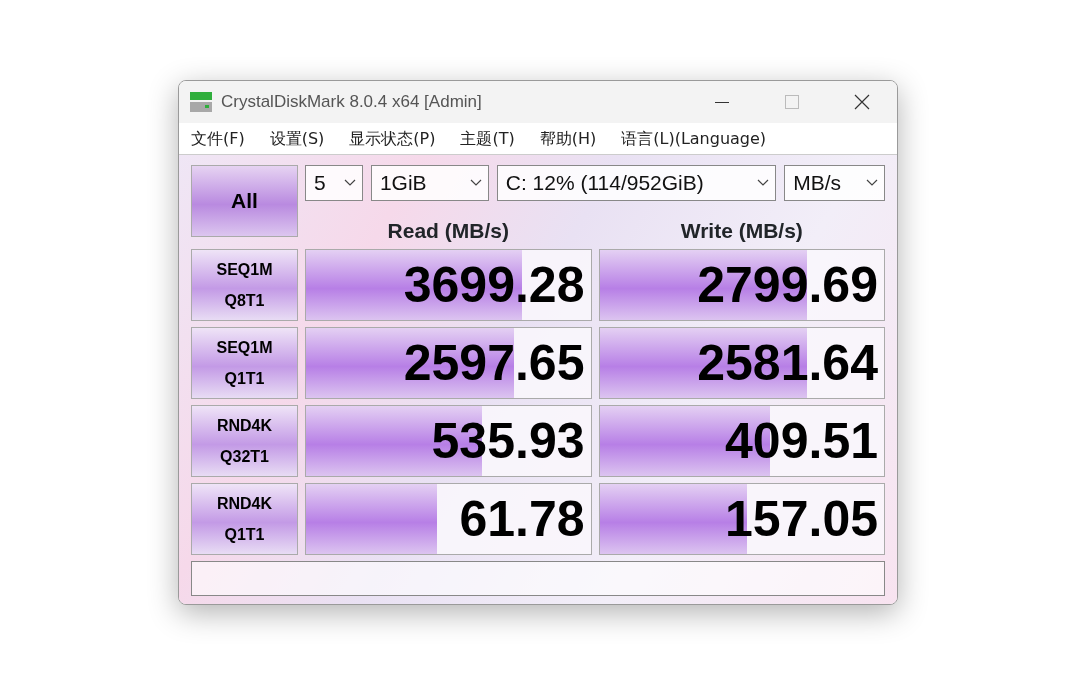 This screenshot has width=1080, height=690. Describe the element at coordinates (297, 138) in the screenshot. I see `menu-item: 设置(S)` at that location.